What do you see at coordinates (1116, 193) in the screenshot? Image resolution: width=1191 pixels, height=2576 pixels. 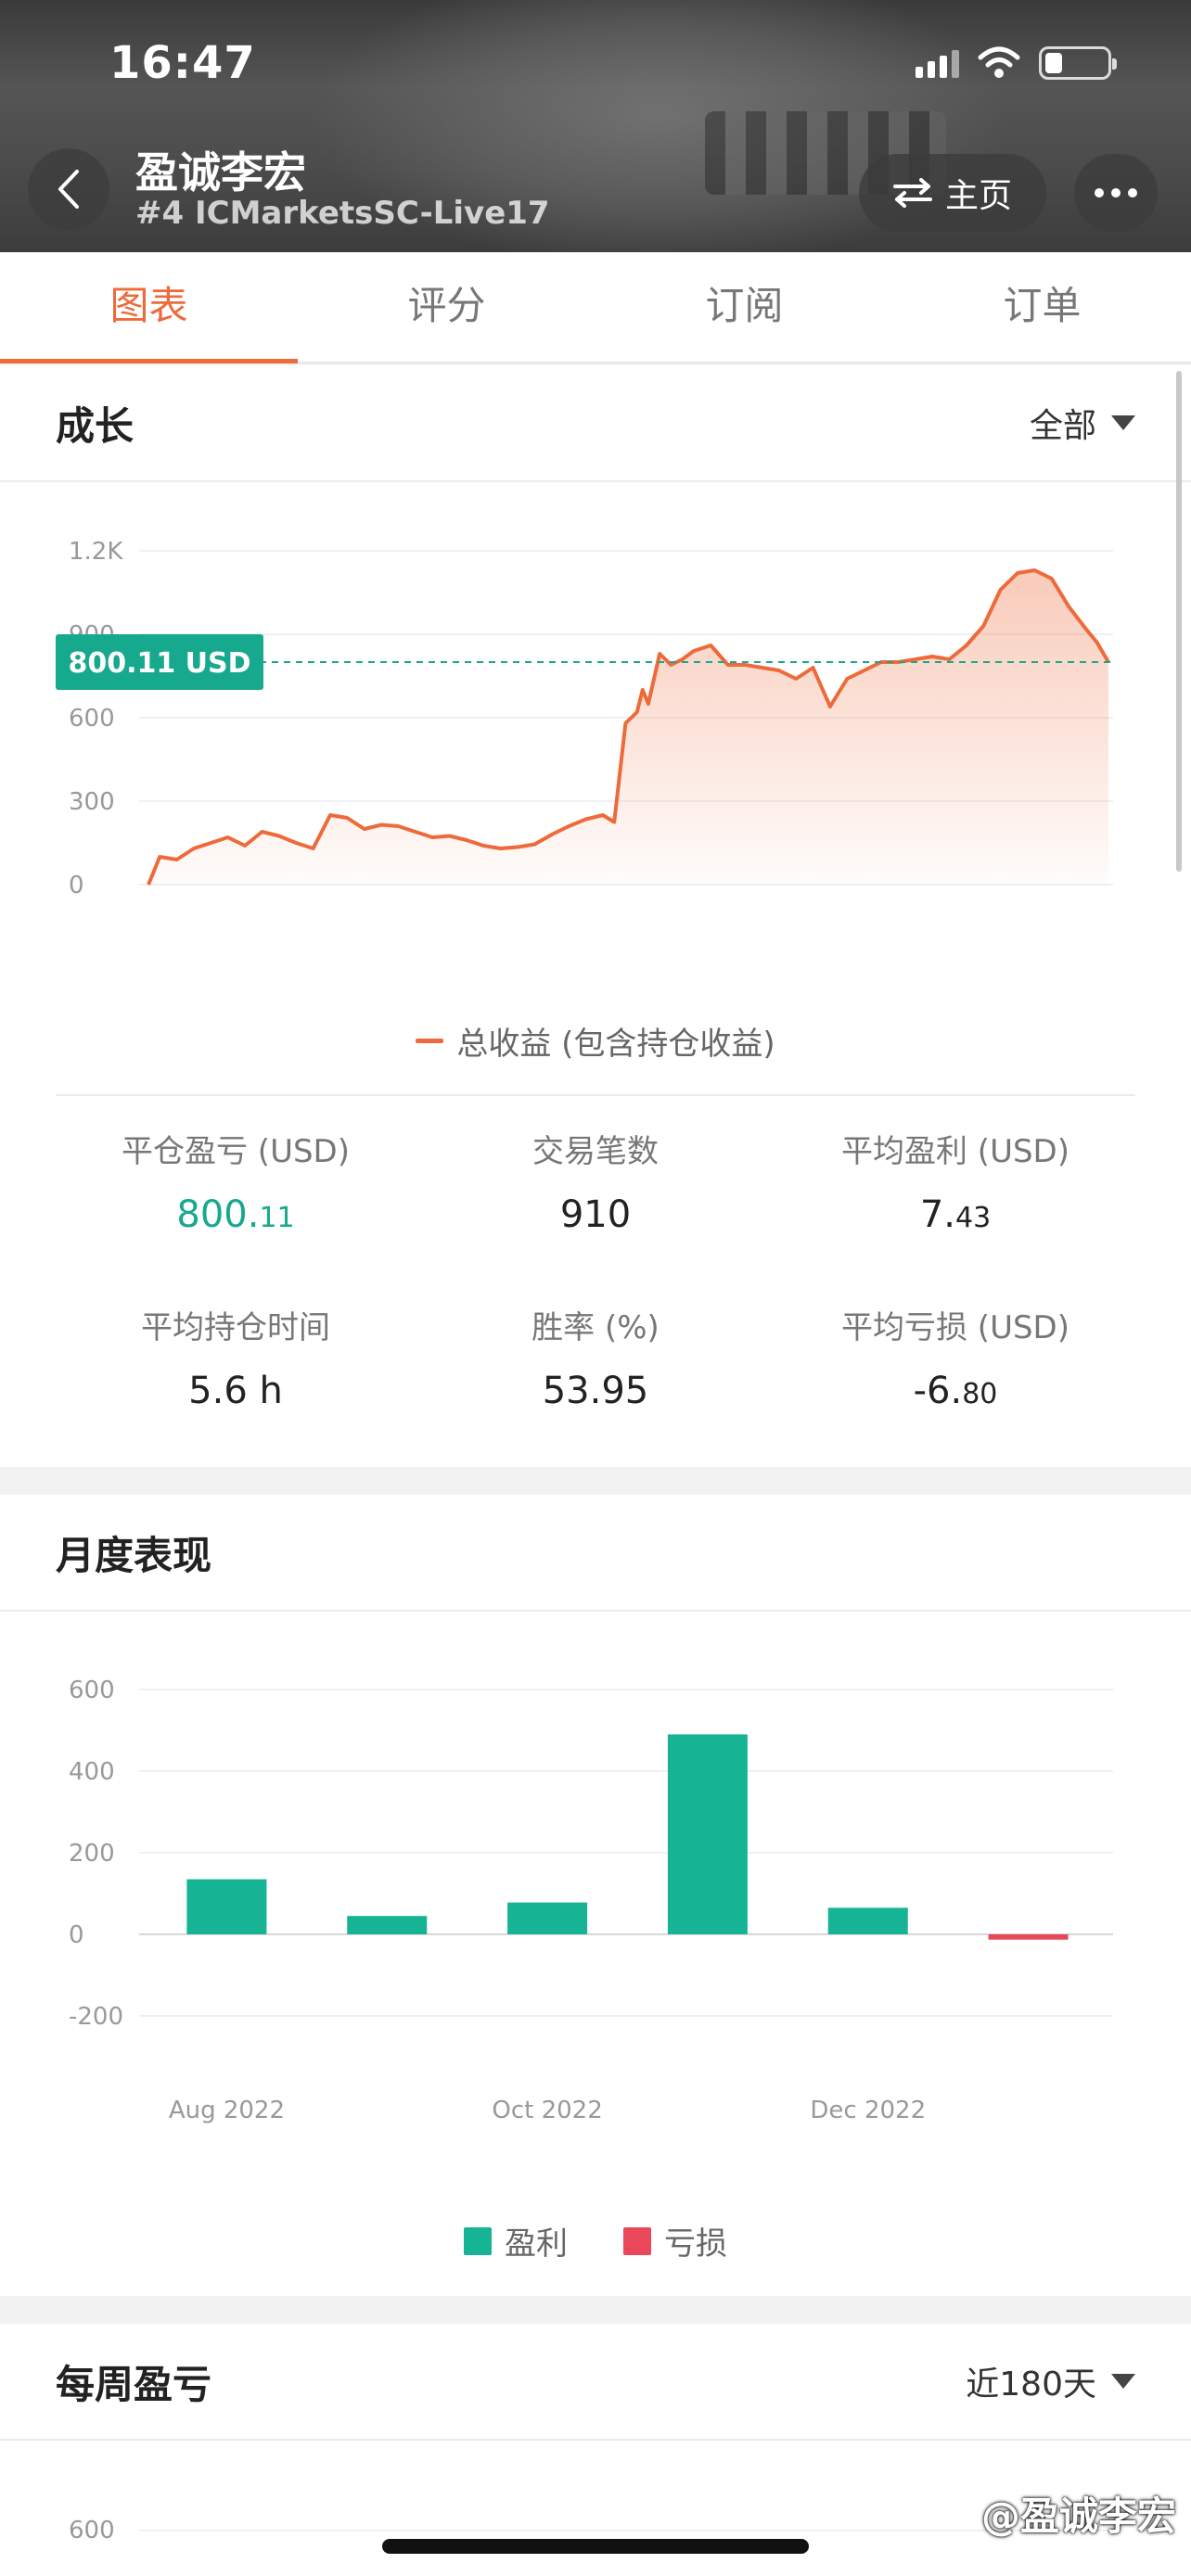 I see `more-options-button` at bounding box center [1116, 193].